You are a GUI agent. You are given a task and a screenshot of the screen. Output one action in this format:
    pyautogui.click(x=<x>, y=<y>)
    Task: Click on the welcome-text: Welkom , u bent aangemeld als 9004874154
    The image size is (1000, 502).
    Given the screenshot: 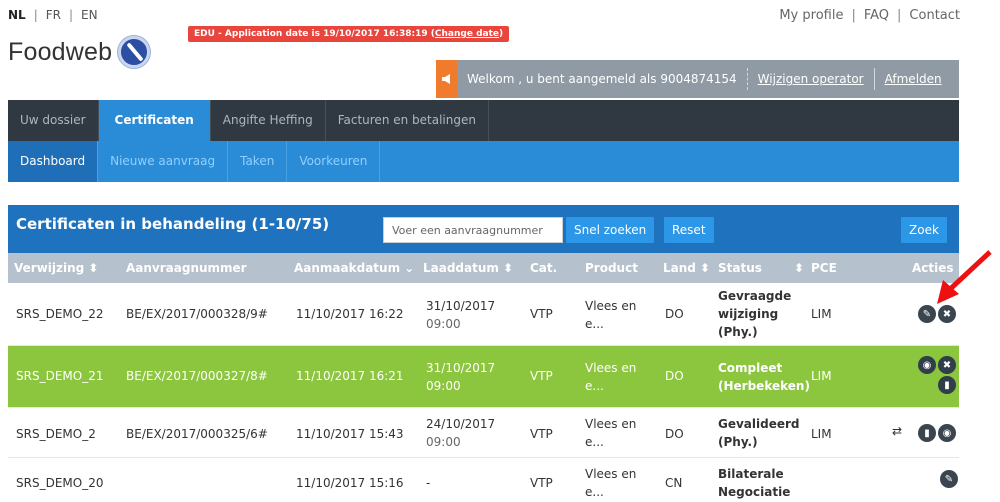 What is the action you would take?
    pyautogui.click(x=602, y=79)
    